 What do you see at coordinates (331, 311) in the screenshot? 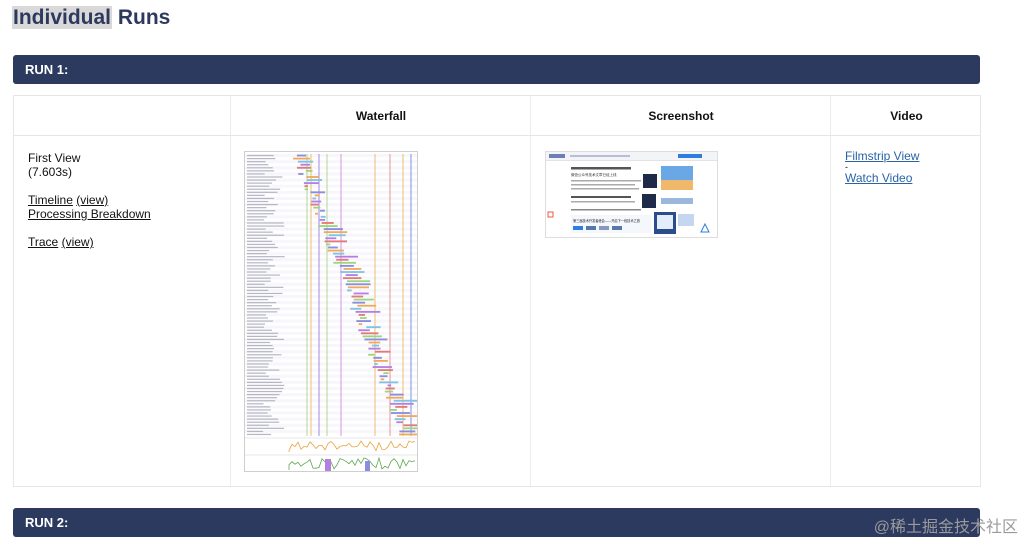
I see `waterfall-thumbnail` at bounding box center [331, 311].